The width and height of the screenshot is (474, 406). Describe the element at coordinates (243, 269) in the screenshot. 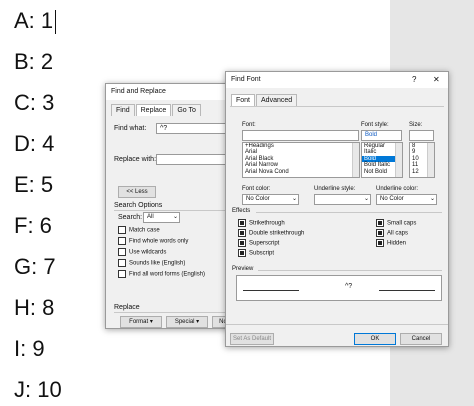

I see `preview-label: Preview` at that location.